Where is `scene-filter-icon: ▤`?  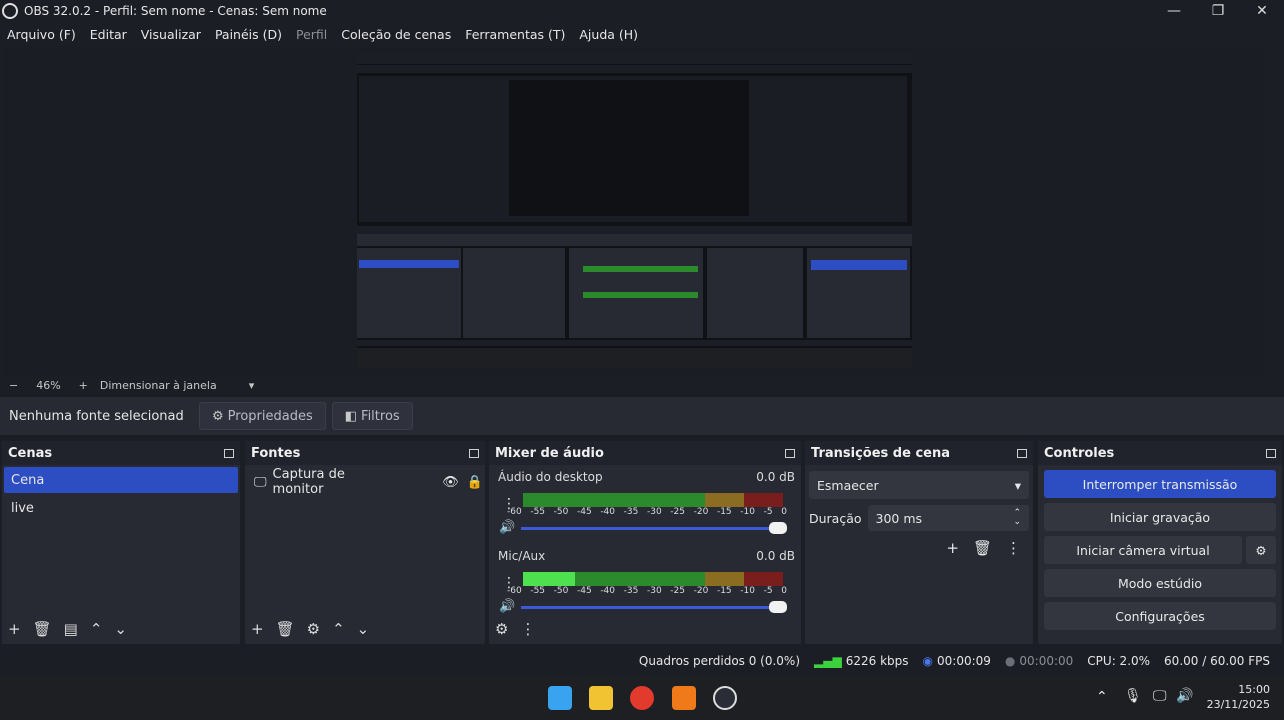
scene-filter-icon: ▤ is located at coordinates (71, 629).